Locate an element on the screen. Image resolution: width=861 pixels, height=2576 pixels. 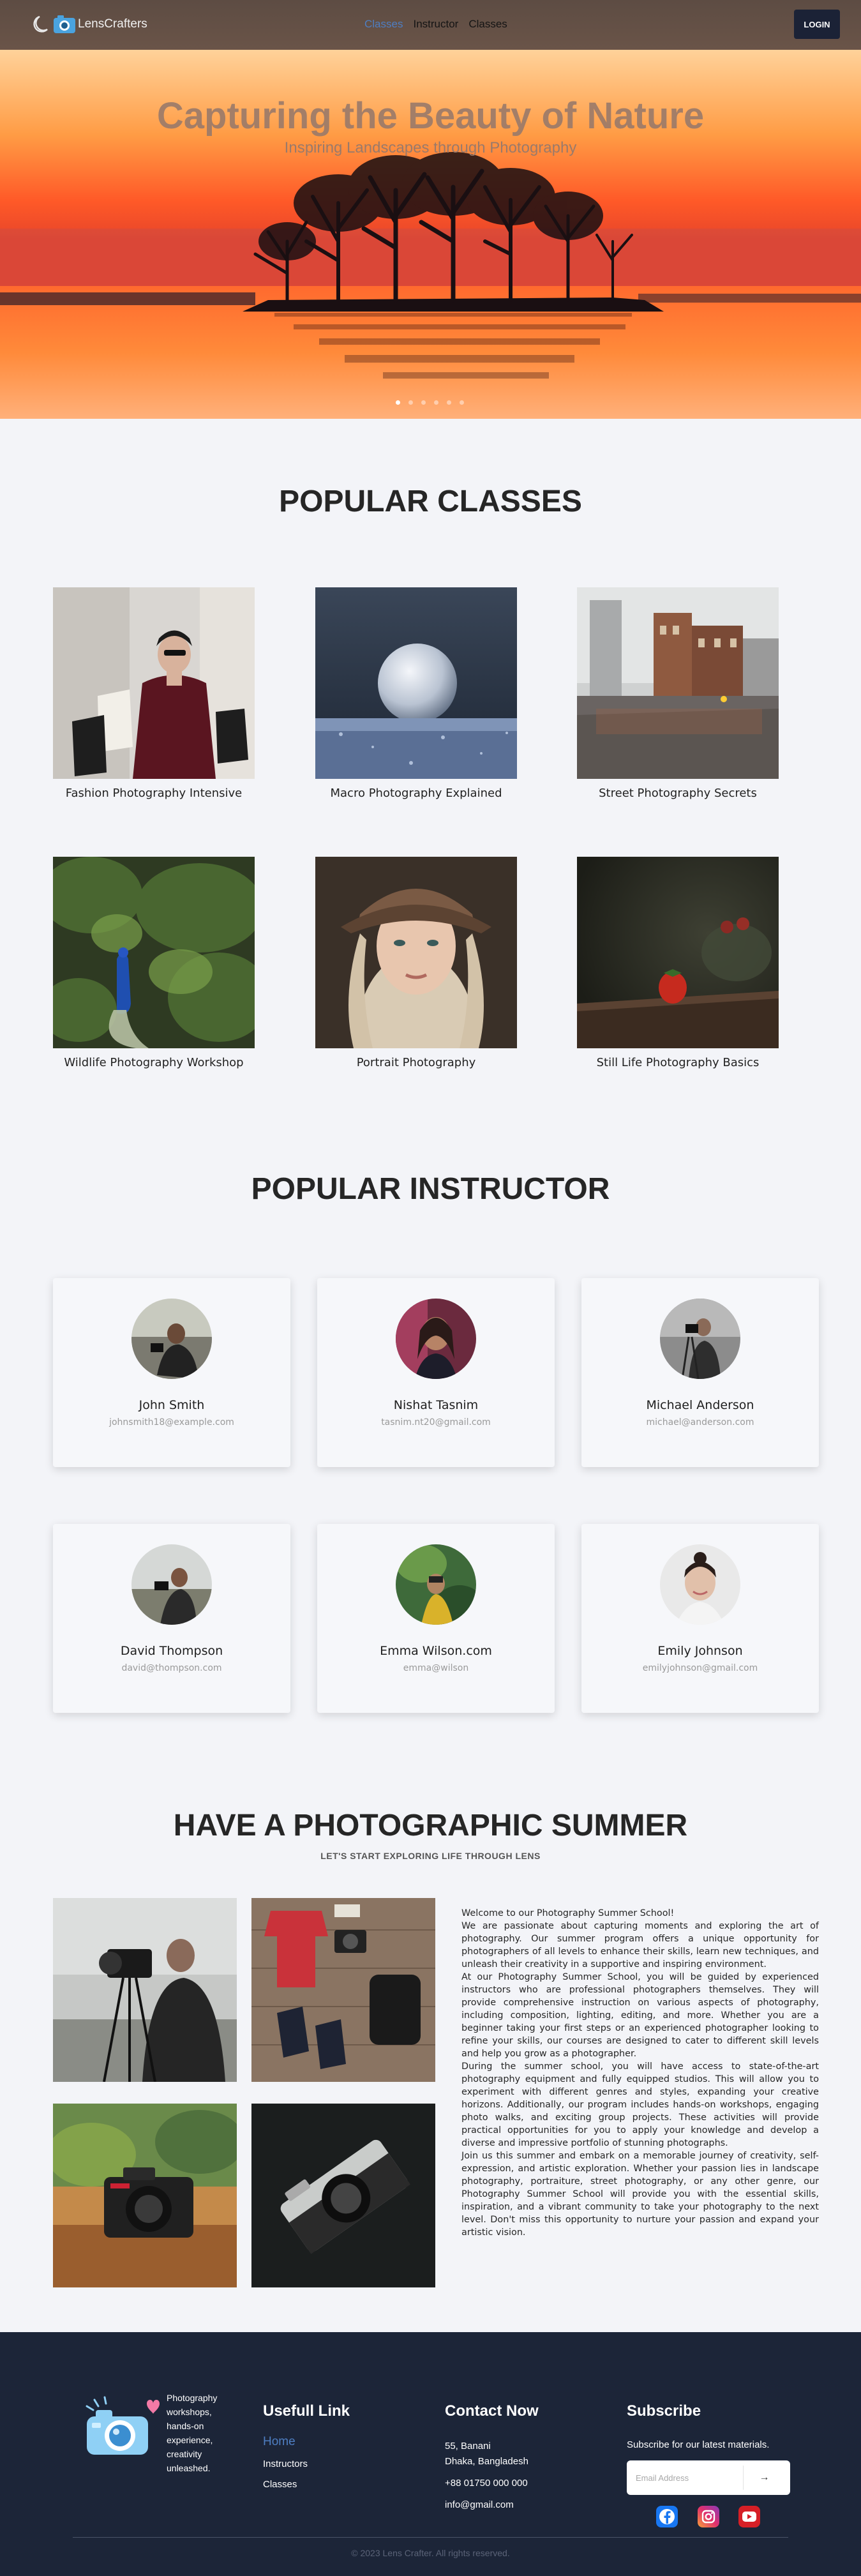
class-card: Street Photography Secrets is located at coordinates (678, 693).